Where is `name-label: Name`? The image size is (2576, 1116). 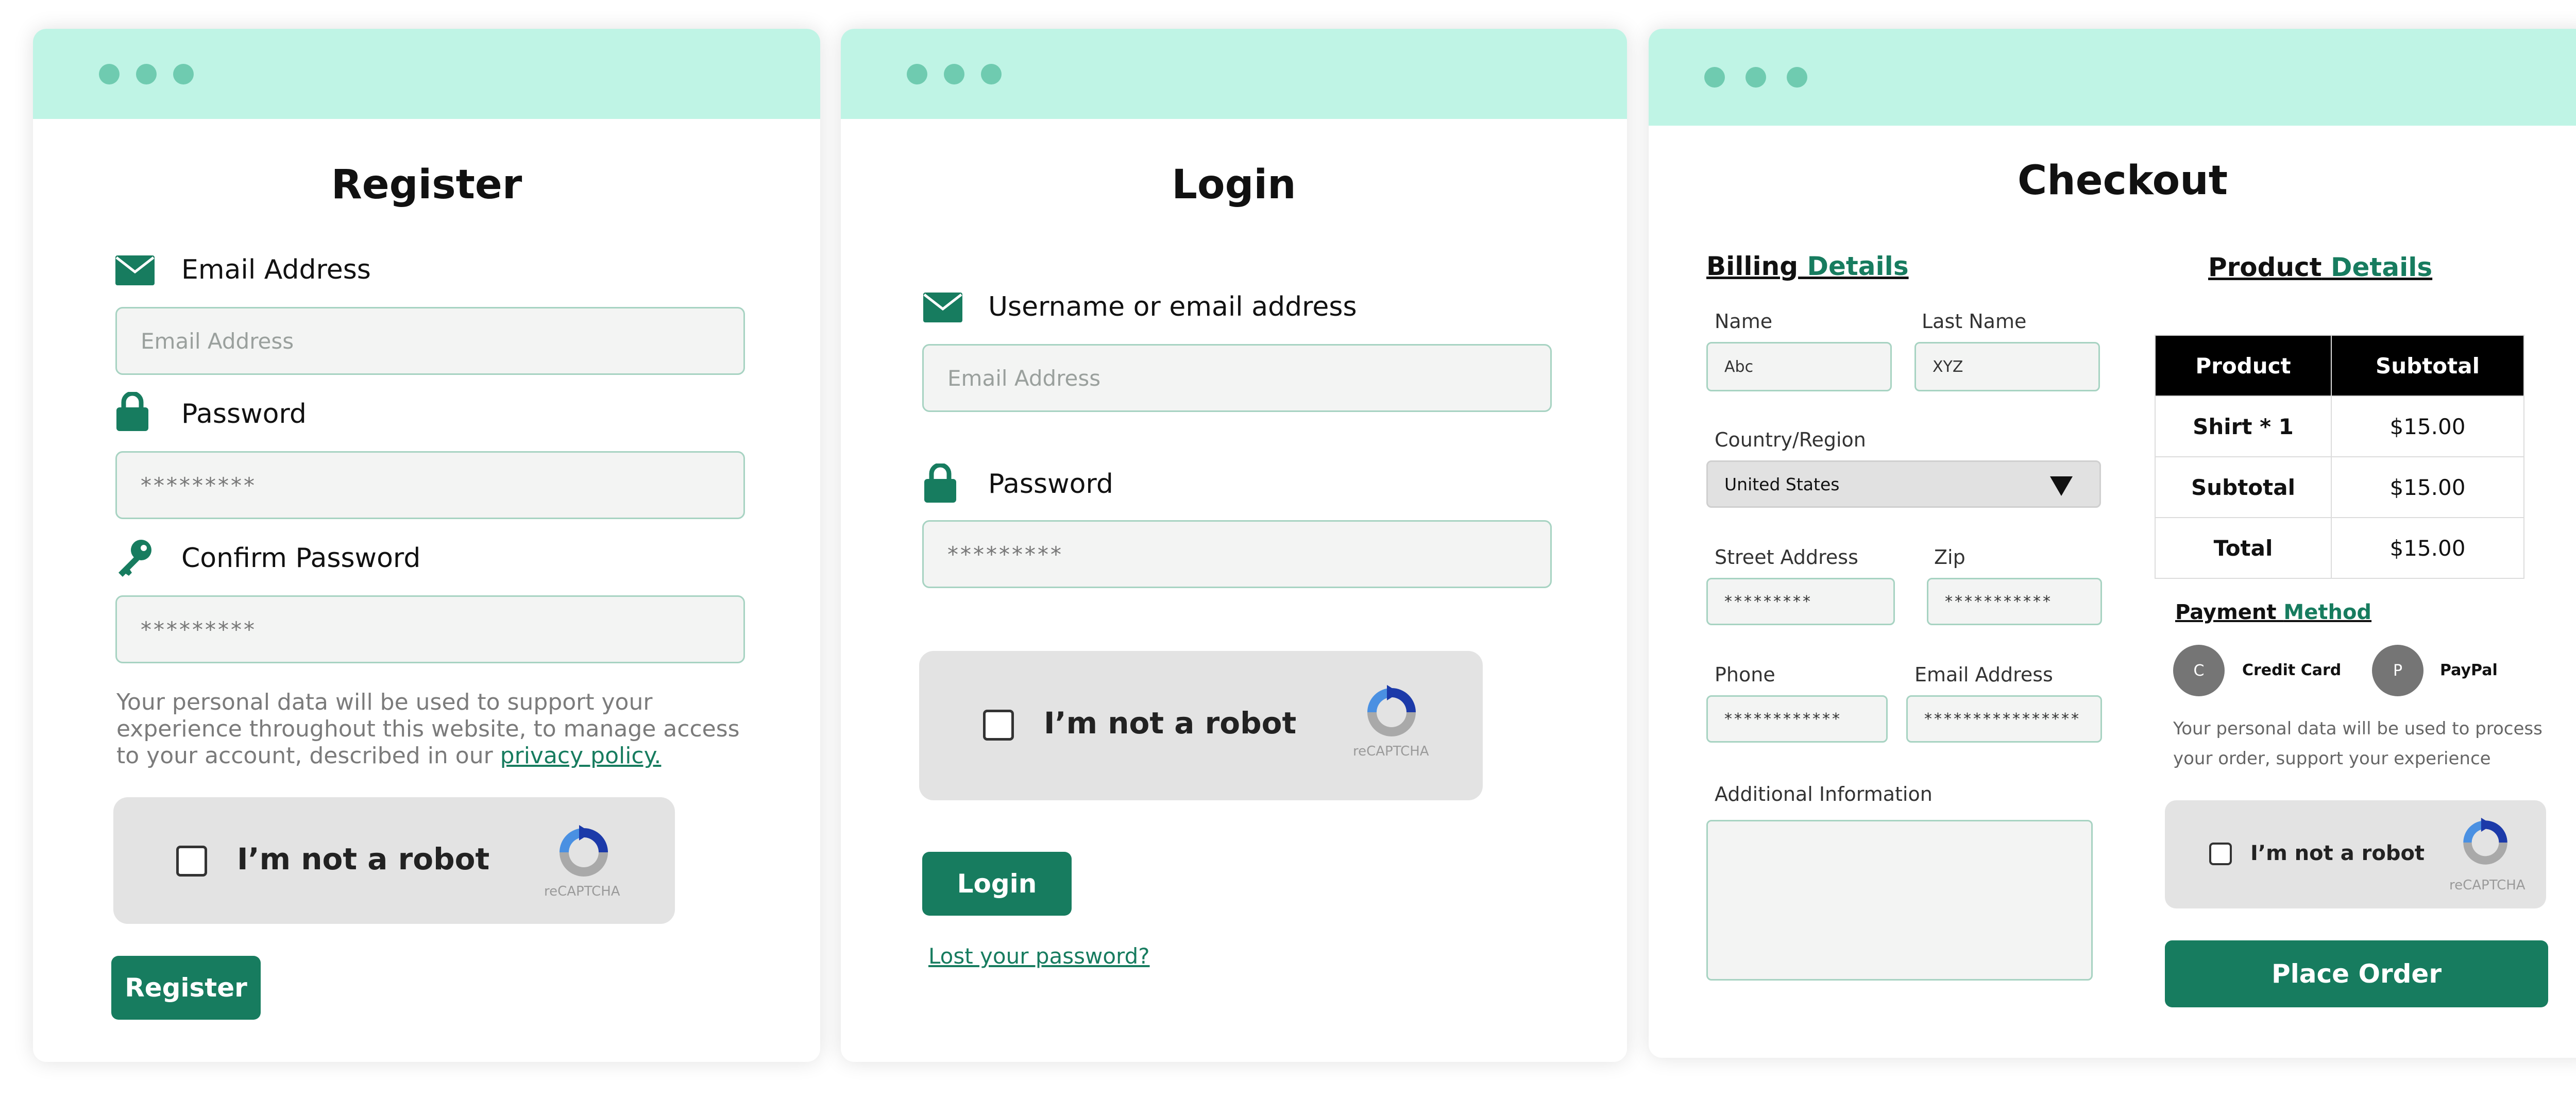 name-label: Name is located at coordinates (1744, 321).